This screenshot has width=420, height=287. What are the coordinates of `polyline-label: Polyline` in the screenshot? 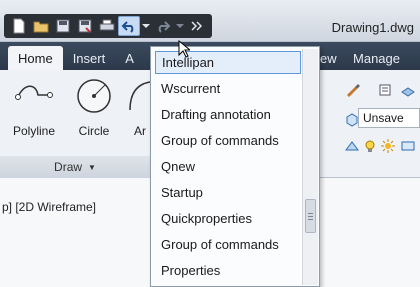 It's located at (34, 131).